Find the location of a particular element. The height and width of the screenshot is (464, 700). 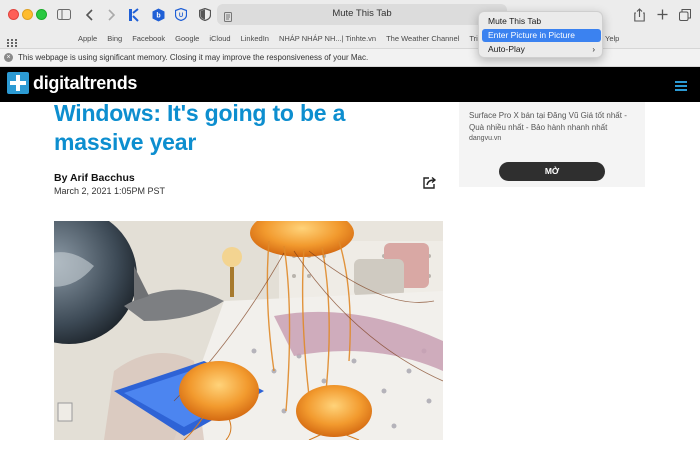

menu-item-label: Enter Picture in Picture is located at coordinates (531, 35).